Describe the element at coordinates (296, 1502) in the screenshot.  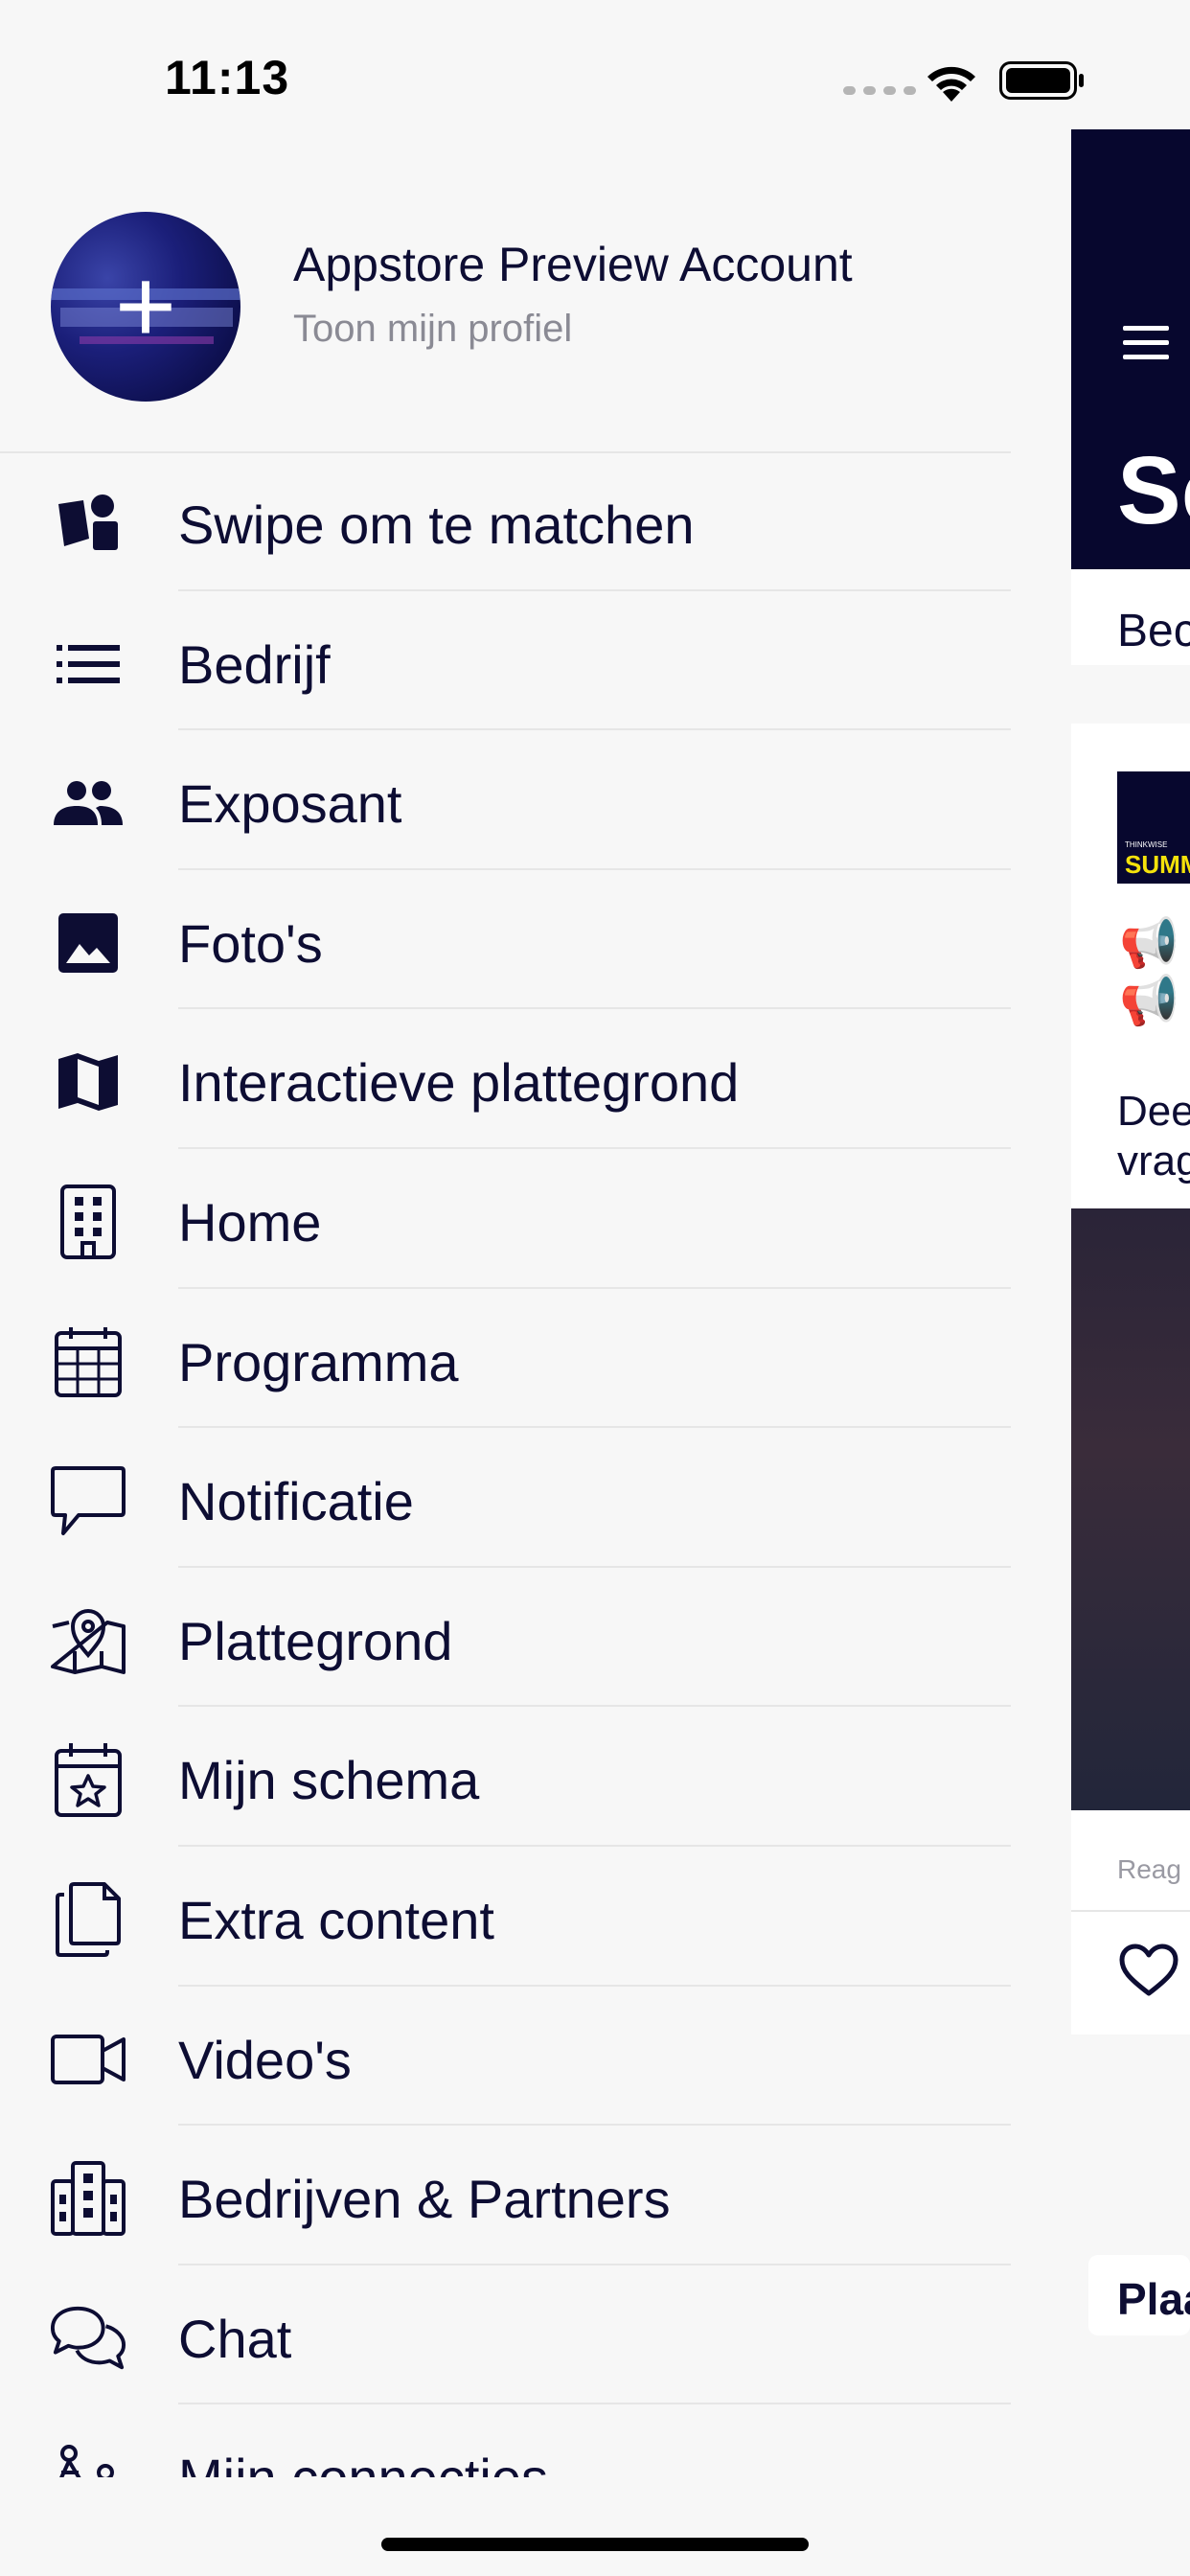
I see `menu-item-label: Notificatie` at that location.